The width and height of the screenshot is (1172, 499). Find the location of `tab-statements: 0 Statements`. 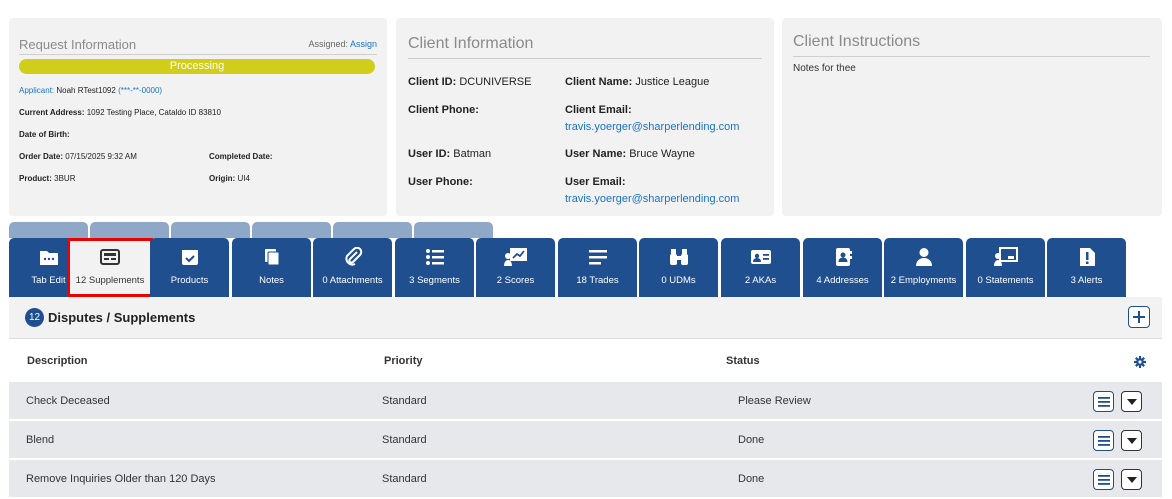

tab-statements: 0 Statements is located at coordinates (1005, 267).